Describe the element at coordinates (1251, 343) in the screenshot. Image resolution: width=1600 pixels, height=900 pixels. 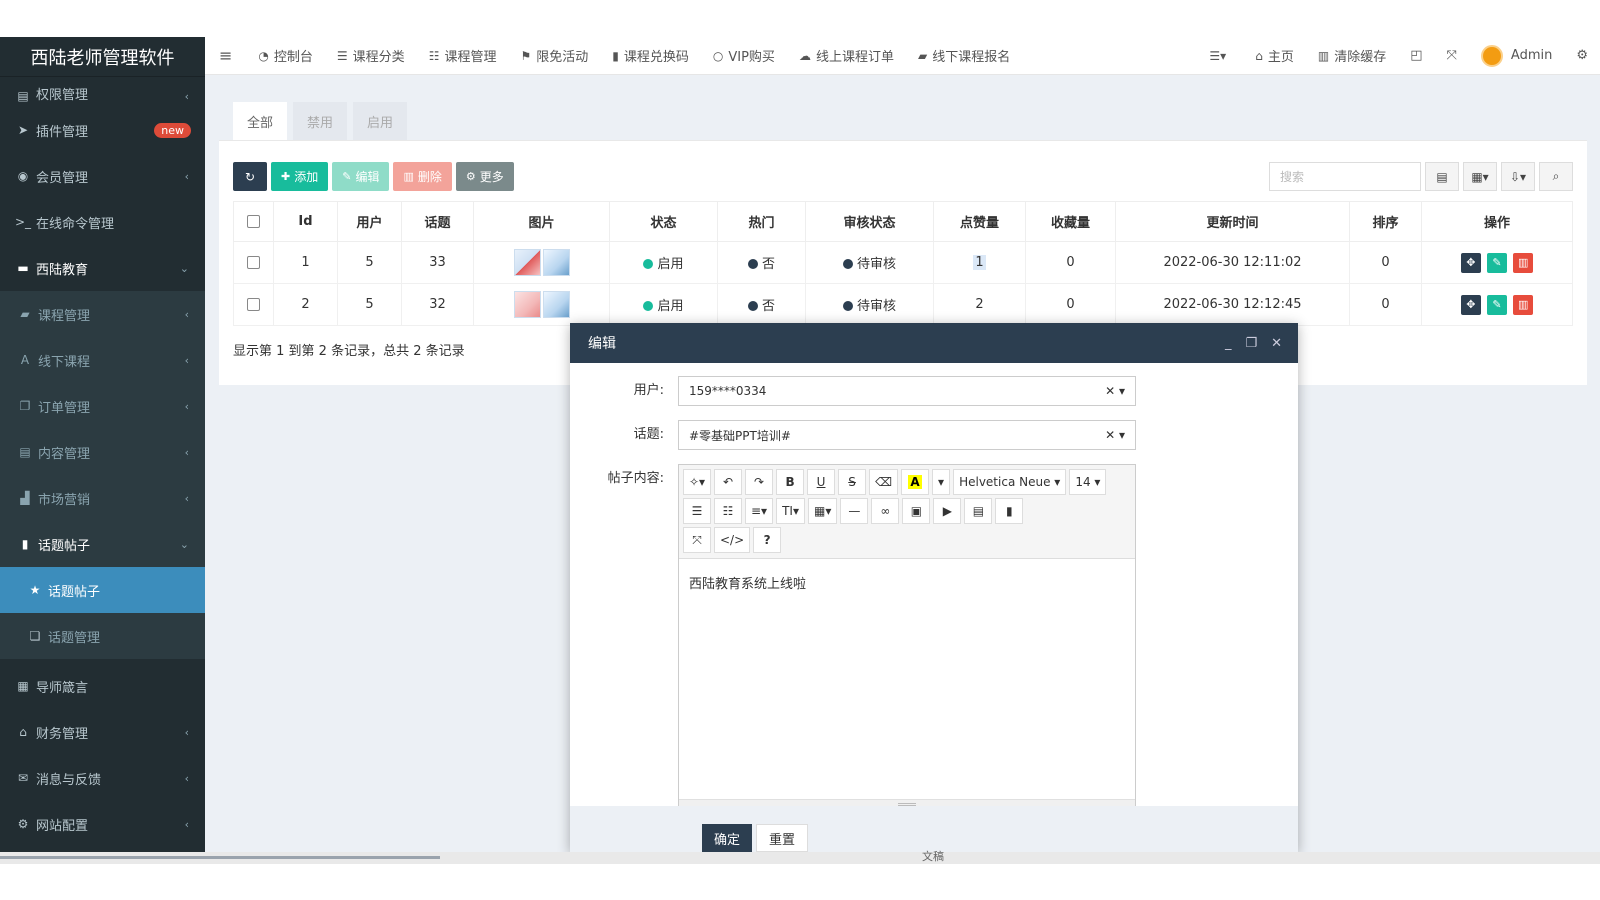
I see `maximize-icon: ❐` at that location.